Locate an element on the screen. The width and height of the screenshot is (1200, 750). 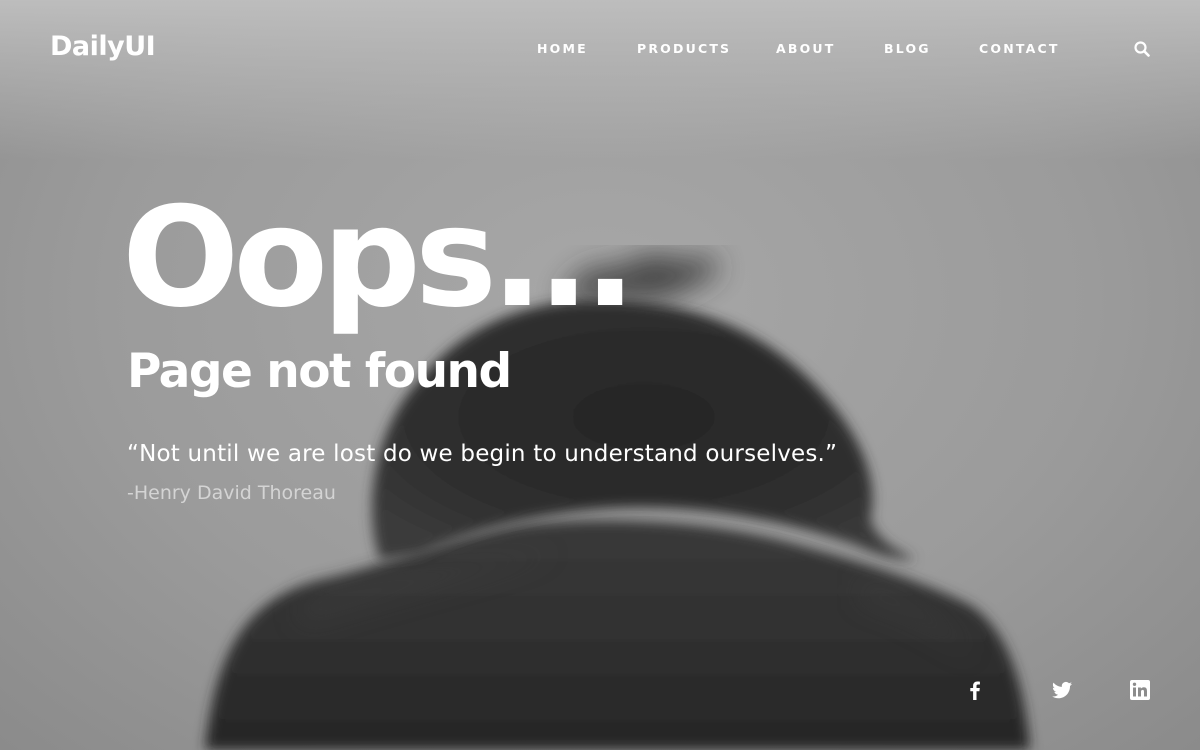
quote-author: -Henry David Thoreau is located at coordinates (231, 493).